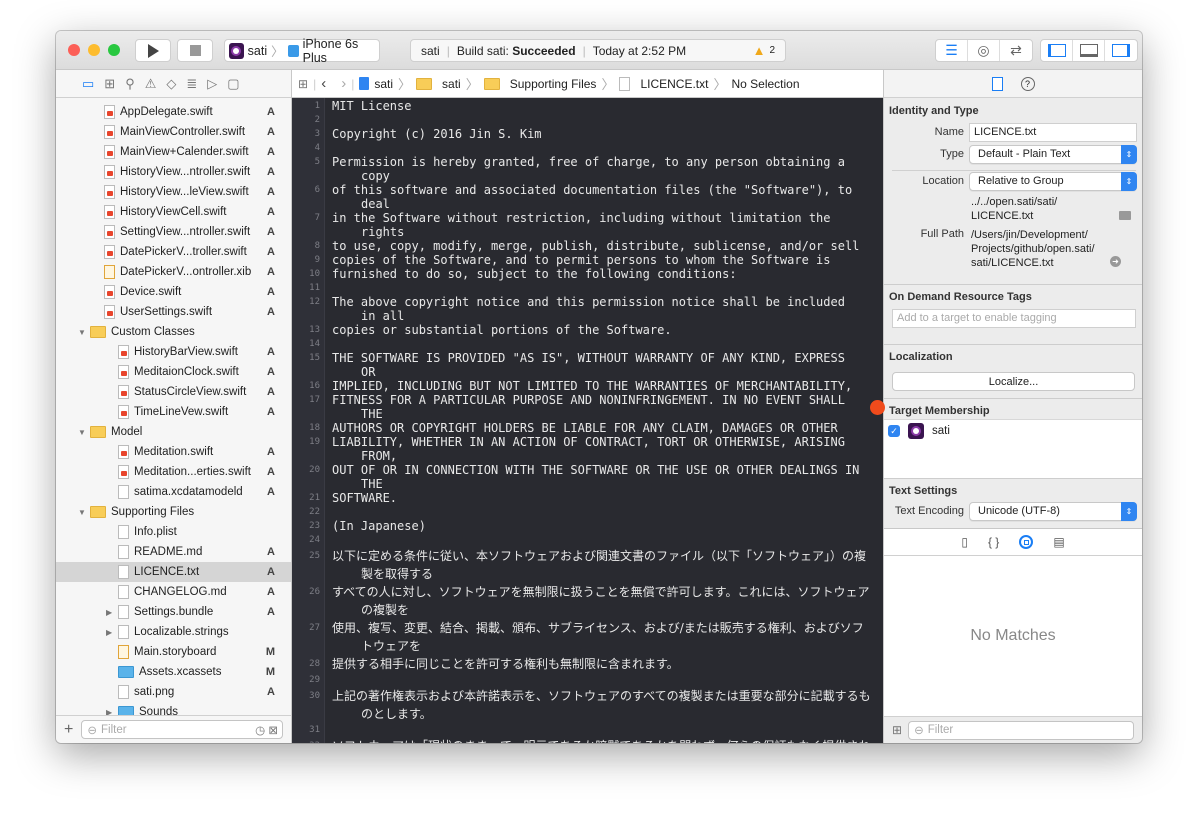  What do you see at coordinates (1053, 511) in the screenshot?
I see `encoding-popup: Unicode (UTF-8) ⇕` at bounding box center [1053, 511].